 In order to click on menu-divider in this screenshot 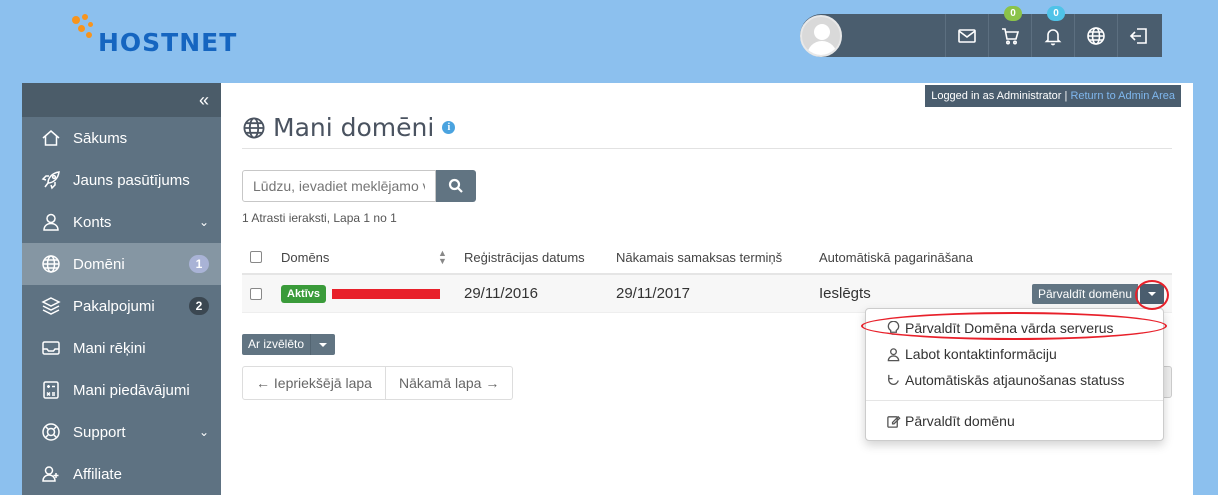, I will do `click(1014, 400)`.